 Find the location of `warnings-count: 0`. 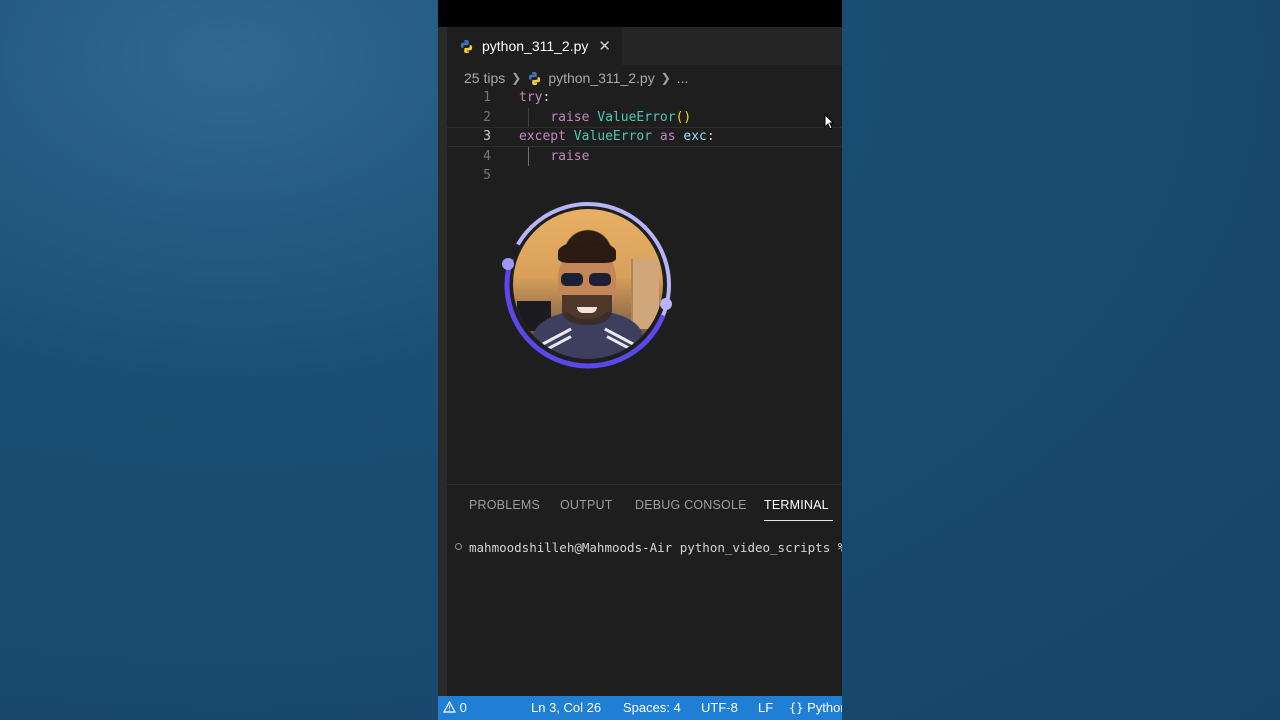

warnings-count: 0 is located at coordinates (463, 707).